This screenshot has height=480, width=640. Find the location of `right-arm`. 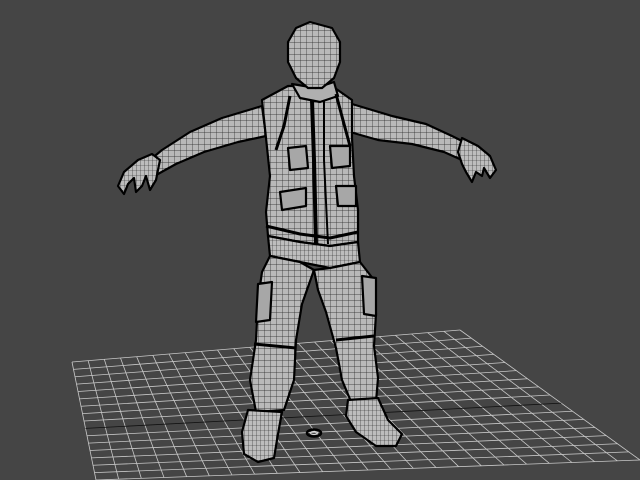

right-arm is located at coordinates (423, 143).